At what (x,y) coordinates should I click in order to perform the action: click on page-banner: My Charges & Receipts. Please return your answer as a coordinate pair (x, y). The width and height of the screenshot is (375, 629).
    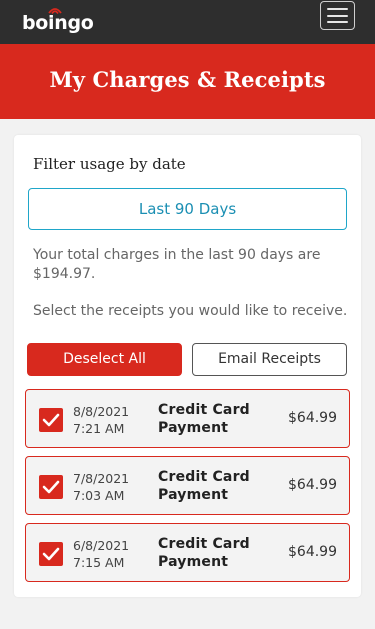
    Looking at the image, I should click on (187, 81).